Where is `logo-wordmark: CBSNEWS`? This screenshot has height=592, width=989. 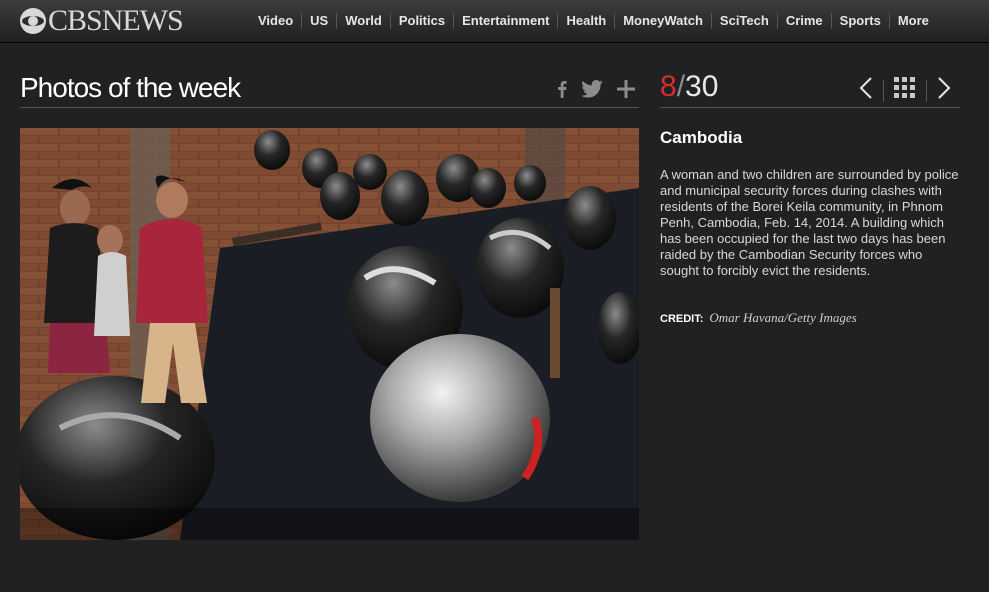 logo-wordmark: CBSNEWS is located at coordinates (116, 20).